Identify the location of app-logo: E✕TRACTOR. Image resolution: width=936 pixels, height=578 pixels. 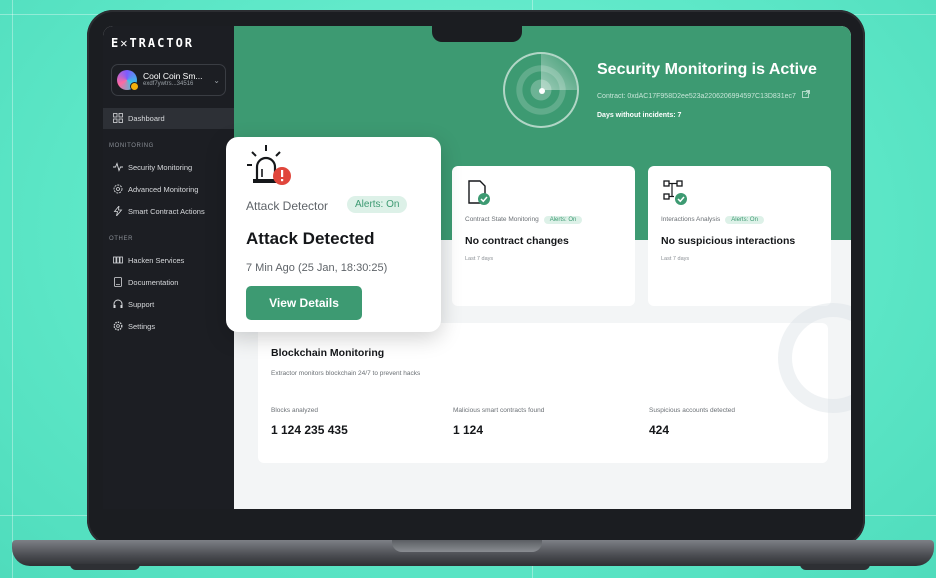
(152, 43).